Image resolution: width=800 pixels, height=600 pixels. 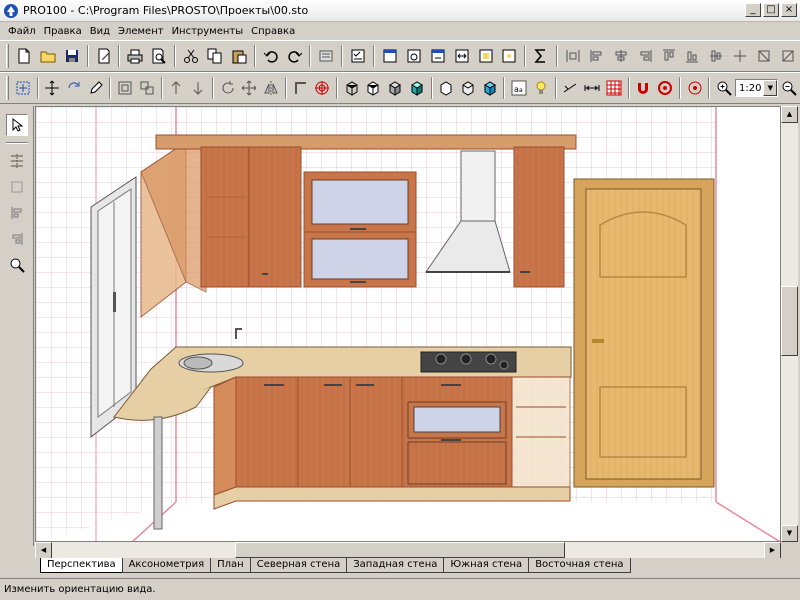 I want to click on view-icon-c, so click(x=438, y=56).